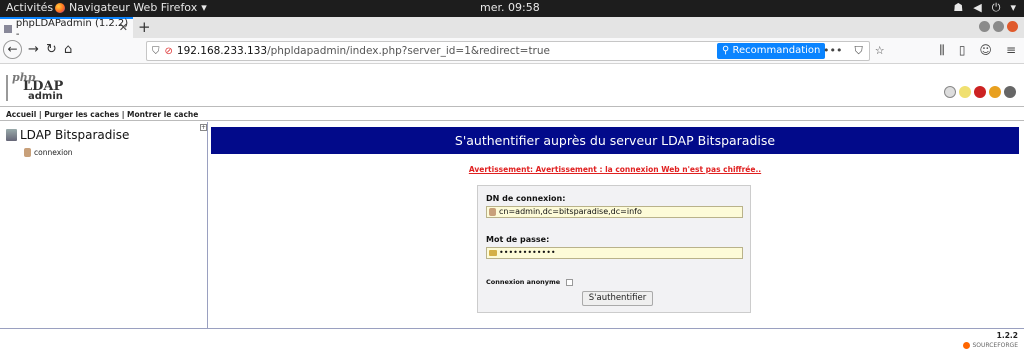  Describe the element at coordinates (33, 49) in the screenshot. I see `forward-button: →` at that location.